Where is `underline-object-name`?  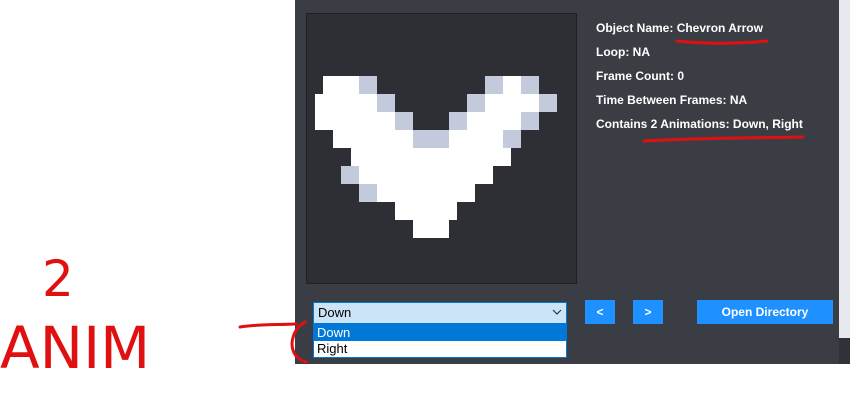 underline-object-name is located at coordinates (722, 42).